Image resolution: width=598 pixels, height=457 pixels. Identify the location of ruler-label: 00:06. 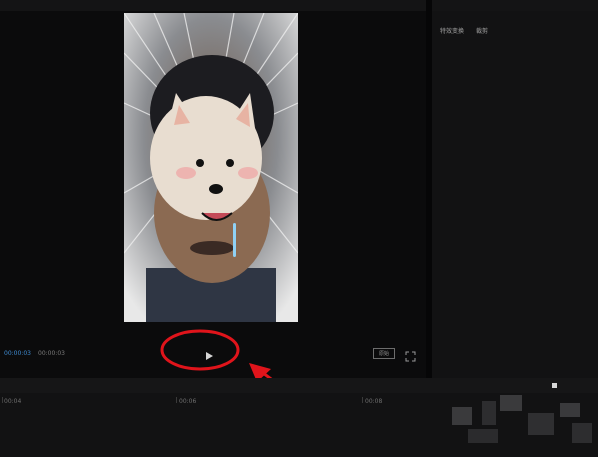
(188, 401).